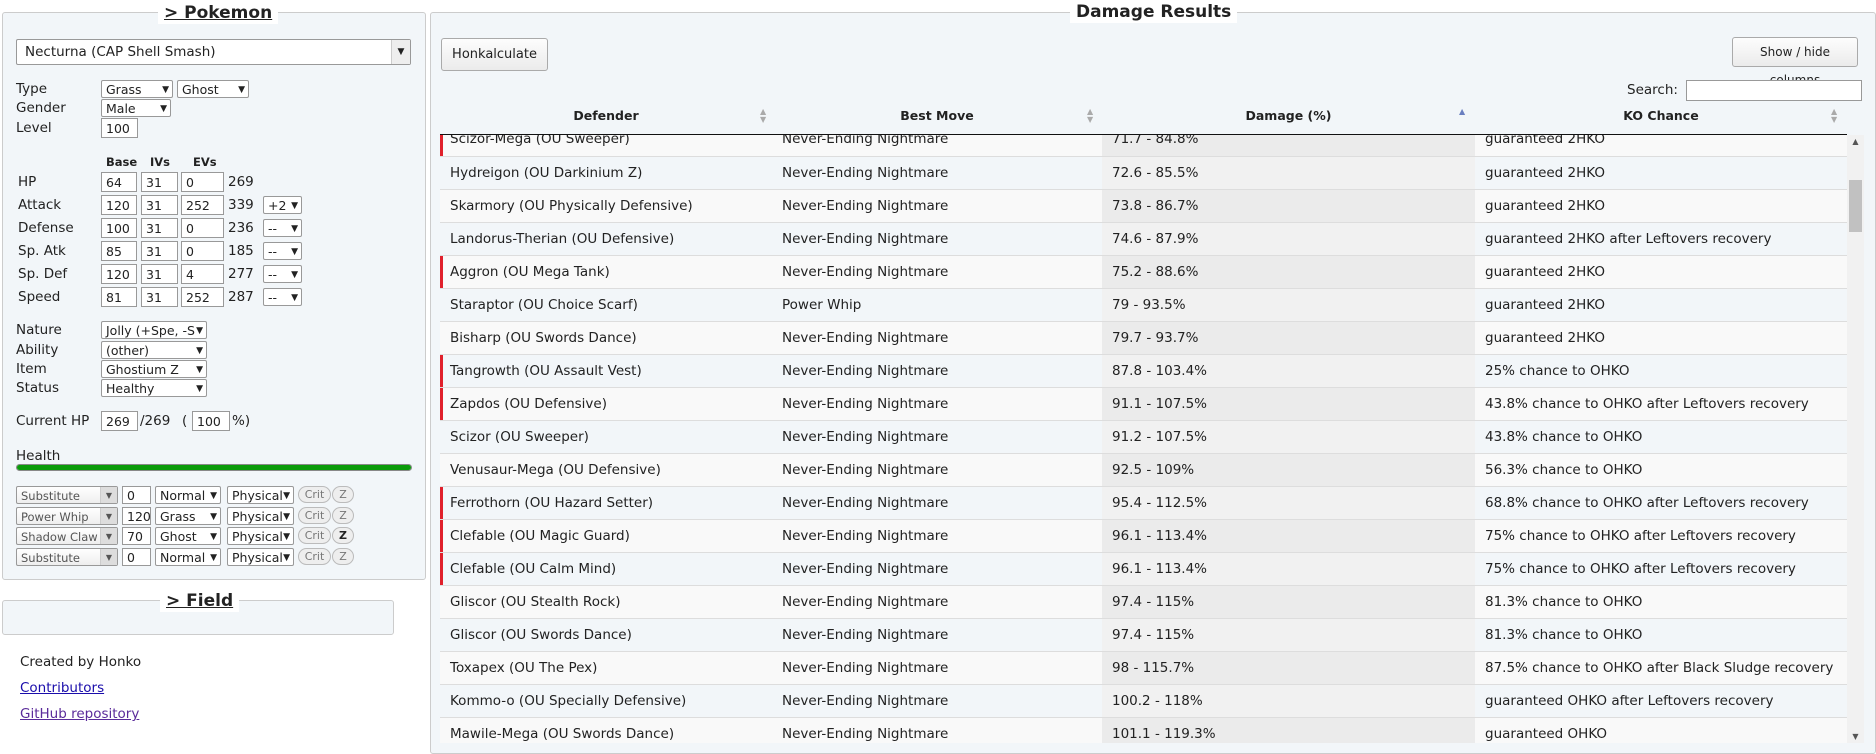  What do you see at coordinates (1855, 206) in the screenshot?
I see `scrollbar-thumb` at bounding box center [1855, 206].